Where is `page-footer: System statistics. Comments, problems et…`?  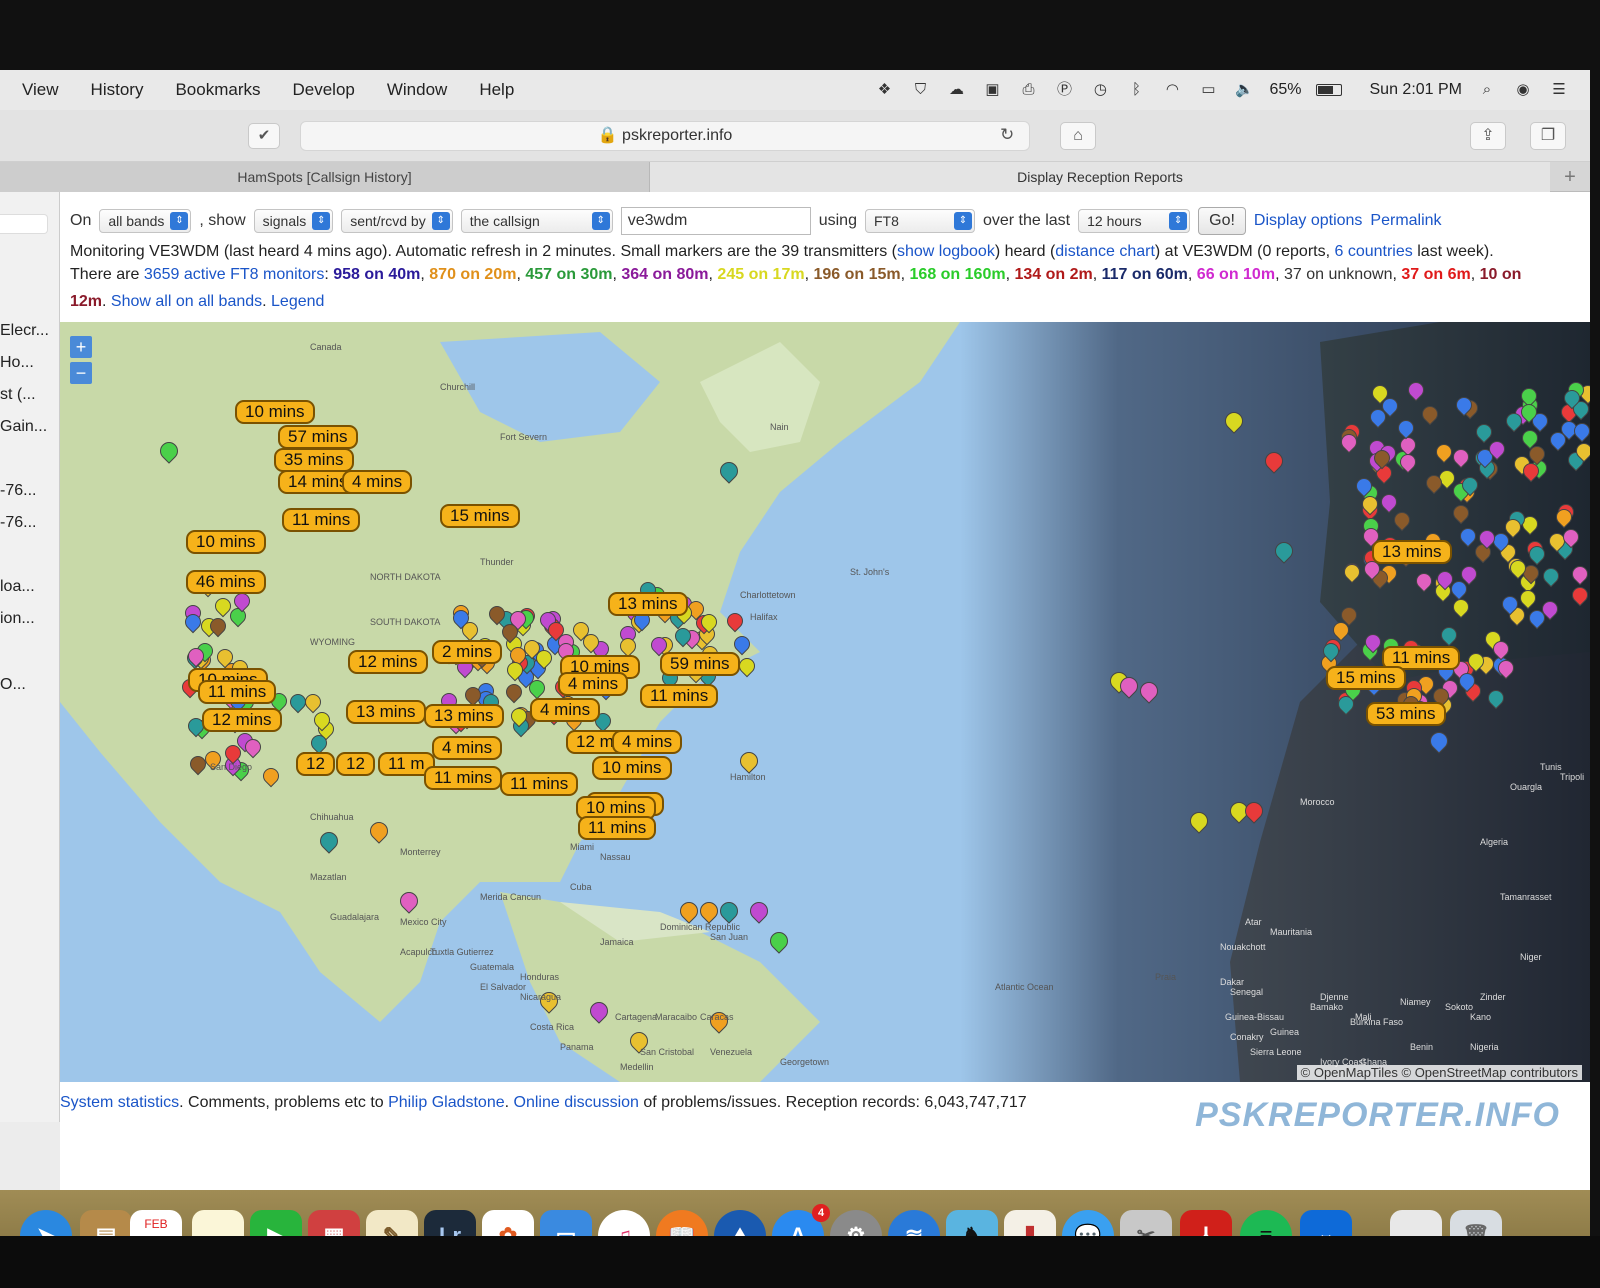 page-footer: System statistics. Comments, problems et… is located at coordinates (825, 1111).